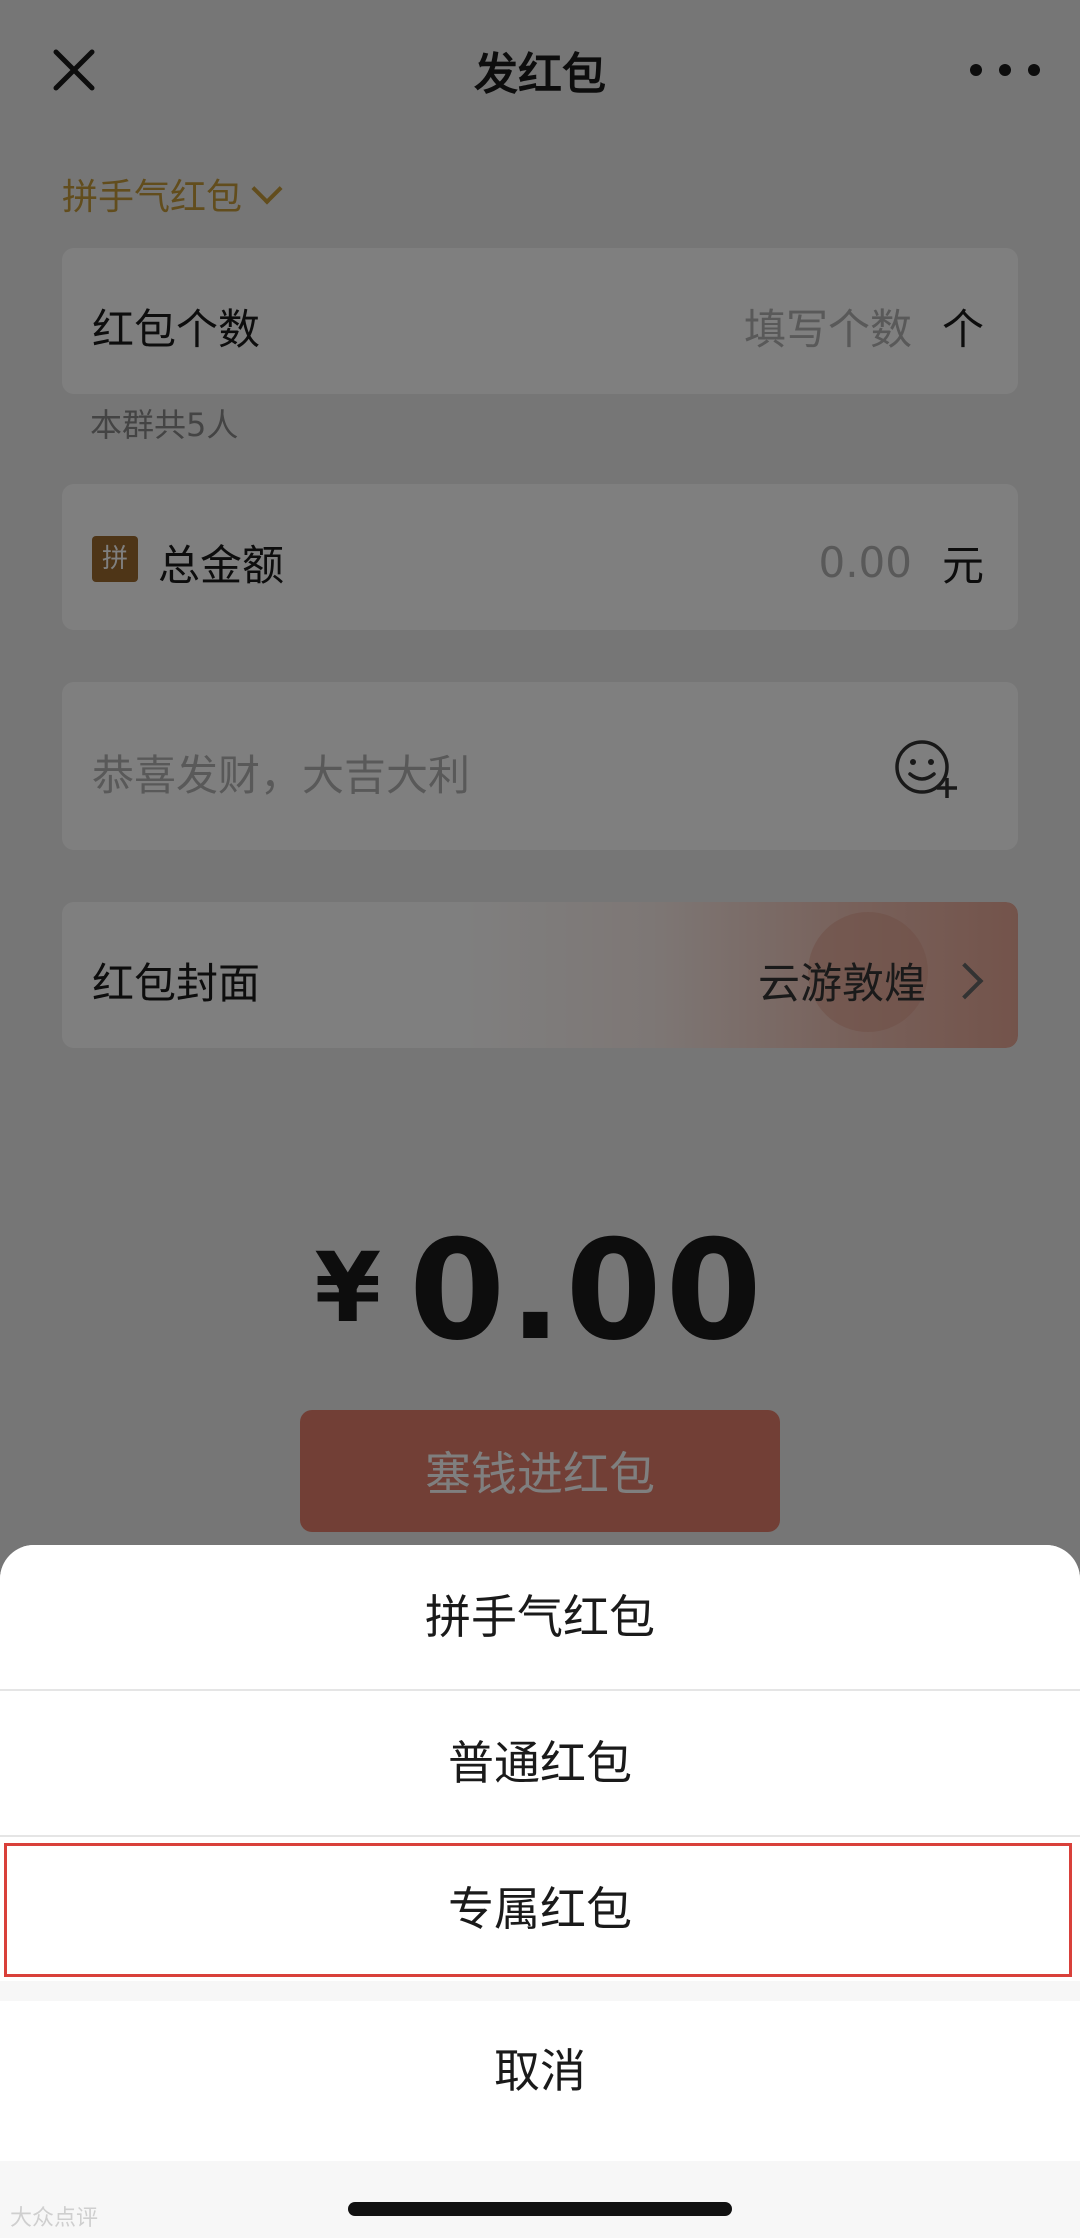 The image size is (1080, 2238). Describe the element at coordinates (540, 2081) in the screenshot. I see `cancel-button: 取消` at that location.